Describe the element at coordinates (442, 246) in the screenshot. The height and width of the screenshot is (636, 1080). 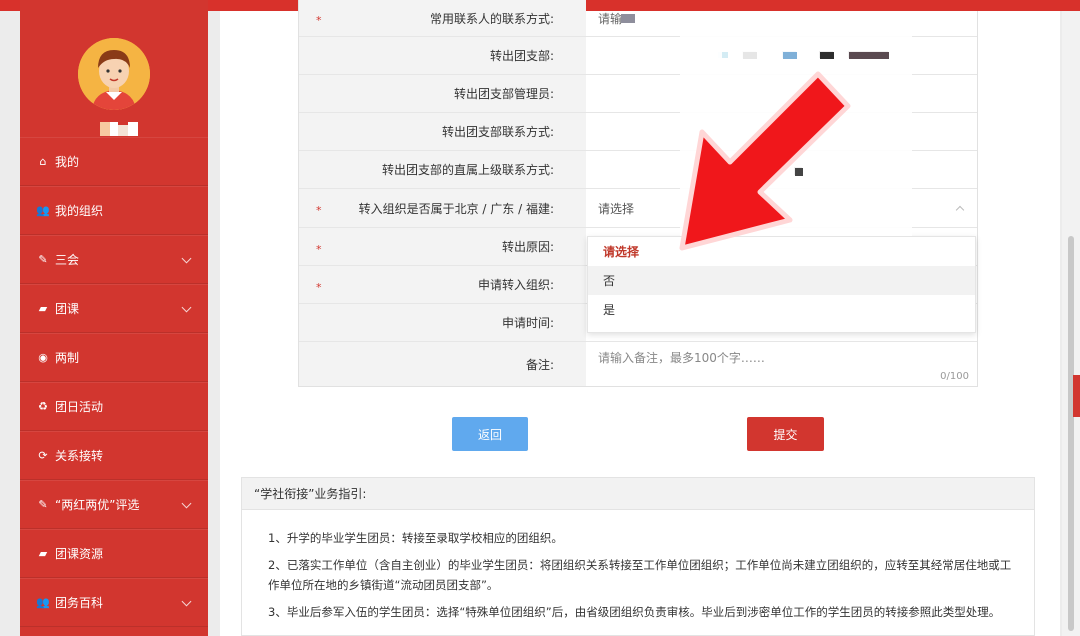
I see `form-label: * 转出原因:` at that location.